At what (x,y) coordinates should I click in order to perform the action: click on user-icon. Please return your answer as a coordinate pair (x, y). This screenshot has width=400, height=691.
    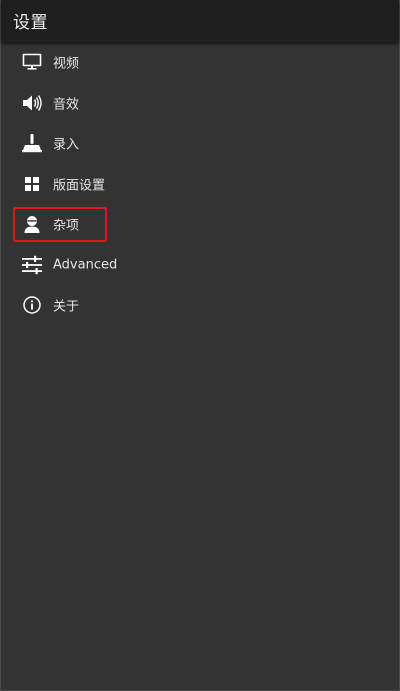
    Looking at the image, I should click on (32, 224).